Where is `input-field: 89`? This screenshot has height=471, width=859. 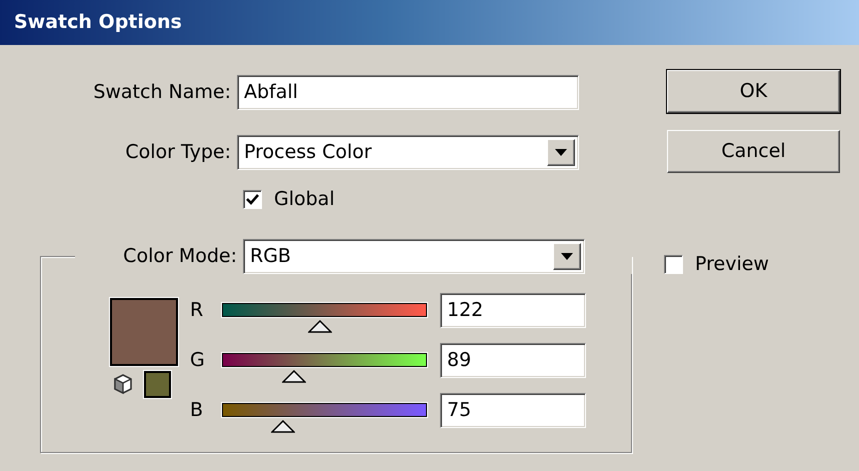
input-field: 89 is located at coordinates (513, 360).